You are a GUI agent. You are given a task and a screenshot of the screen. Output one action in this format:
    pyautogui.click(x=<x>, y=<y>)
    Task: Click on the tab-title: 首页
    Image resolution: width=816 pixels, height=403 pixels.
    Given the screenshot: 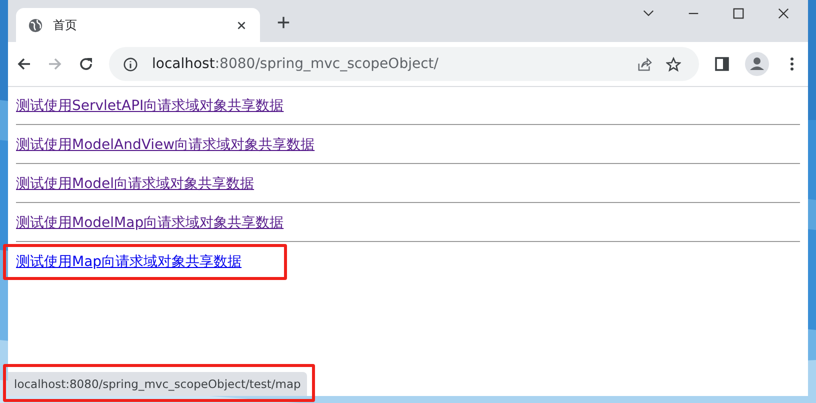 What is the action you would take?
    pyautogui.click(x=65, y=25)
    